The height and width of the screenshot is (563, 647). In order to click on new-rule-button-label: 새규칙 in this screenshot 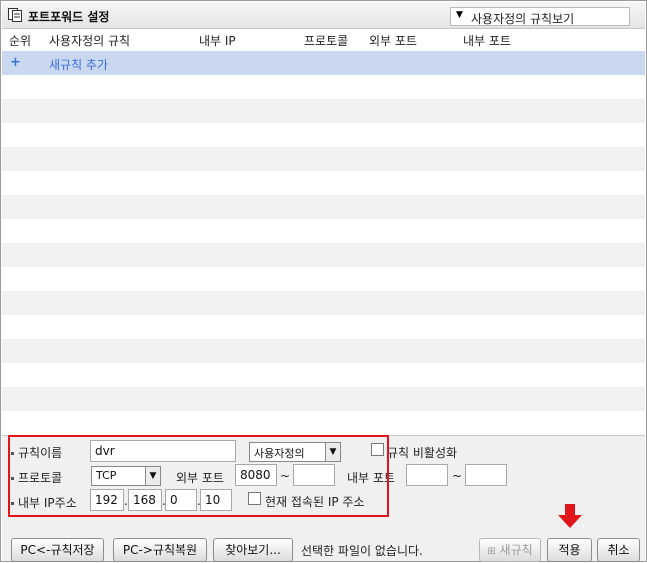, I will do `click(516, 550)`.